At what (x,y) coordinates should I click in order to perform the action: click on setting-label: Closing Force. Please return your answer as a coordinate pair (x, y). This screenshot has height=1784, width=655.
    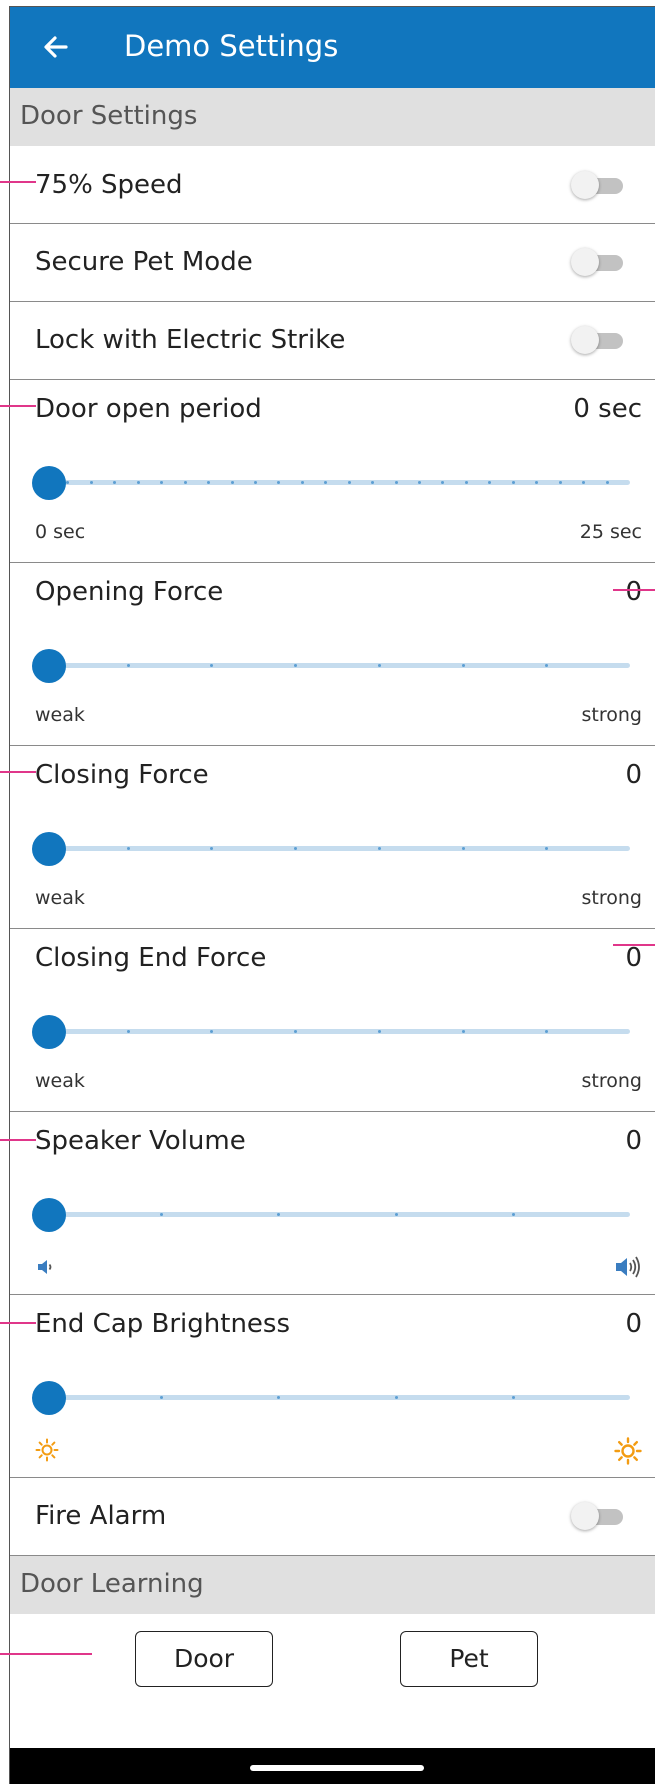
    Looking at the image, I should click on (122, 775).